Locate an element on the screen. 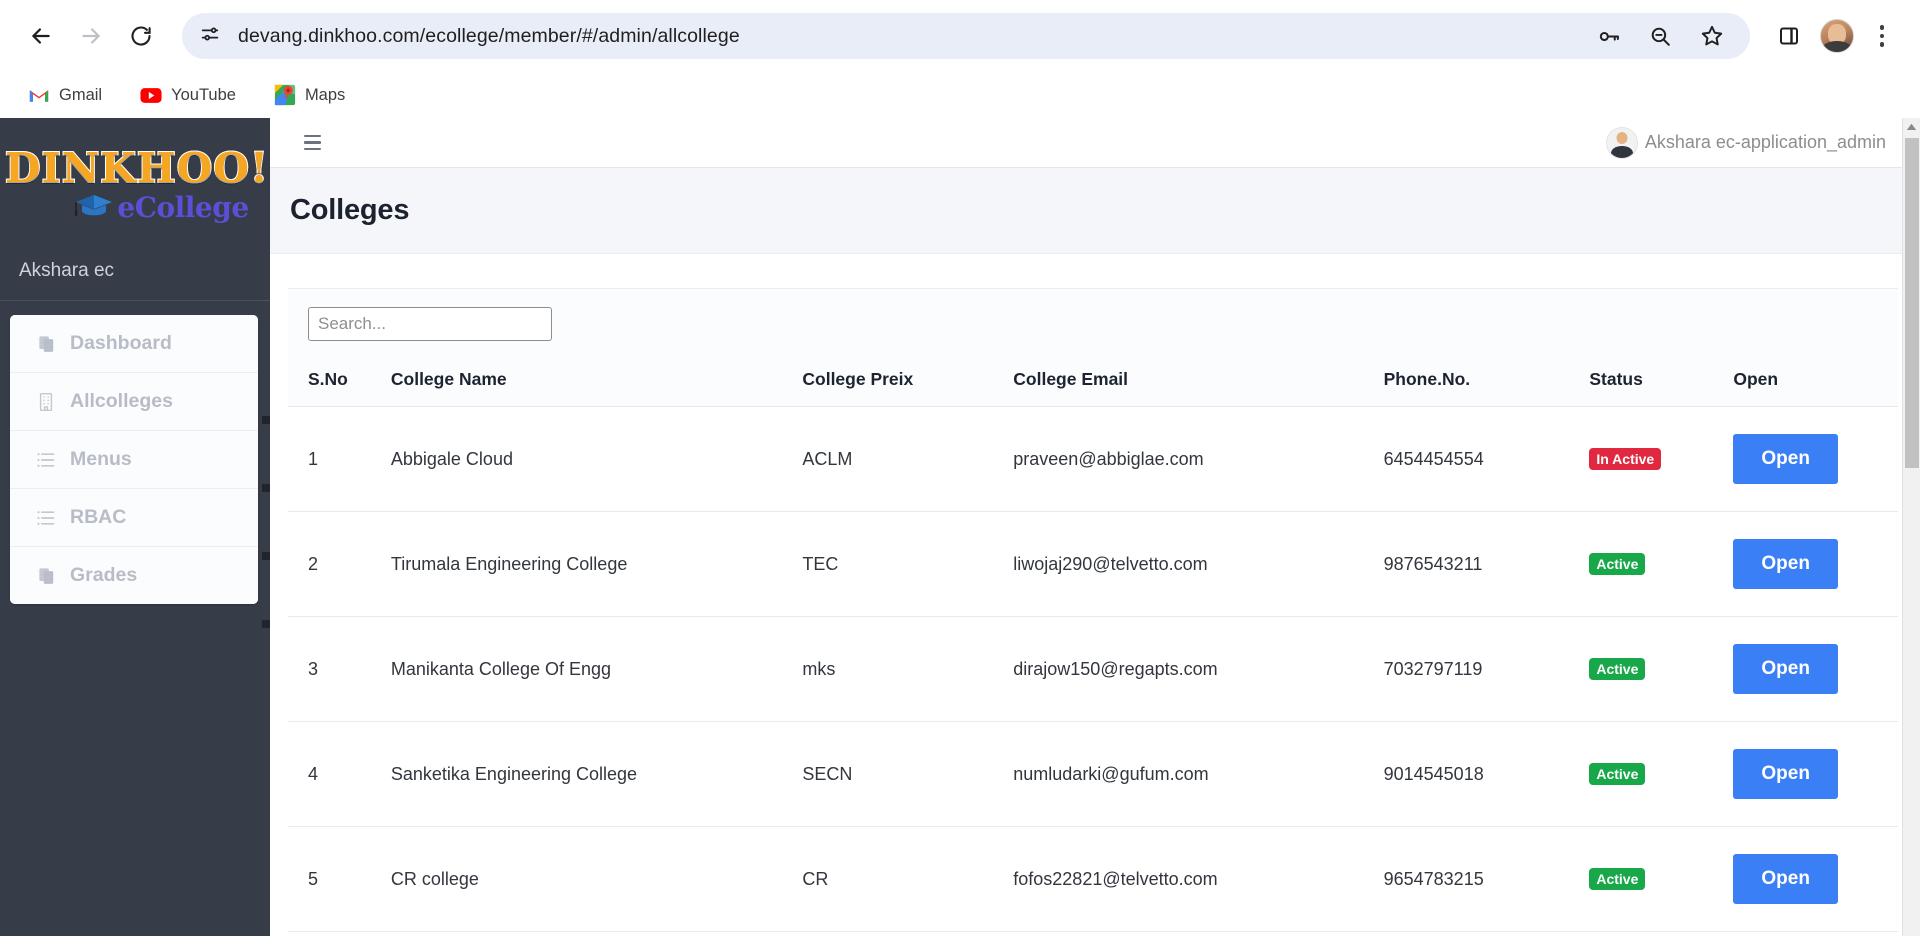 This screenshot has width=1920, height=936. back-button is located at coordinates (41, 36).